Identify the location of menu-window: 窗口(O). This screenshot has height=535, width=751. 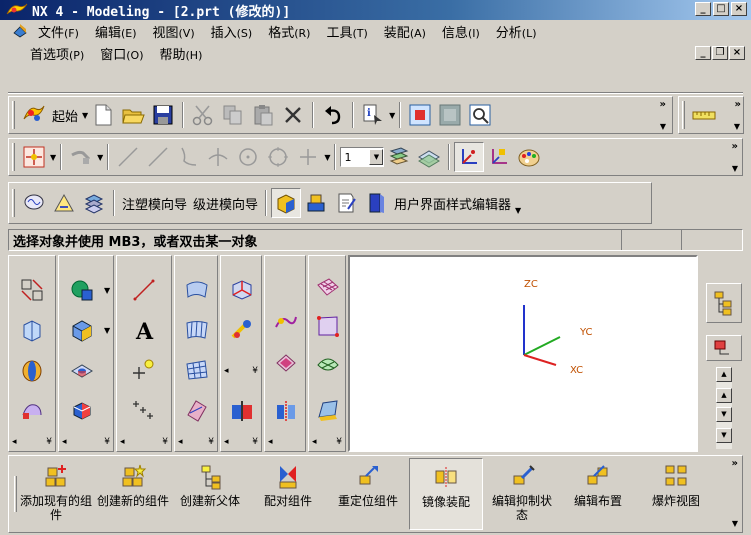
(121, 53).